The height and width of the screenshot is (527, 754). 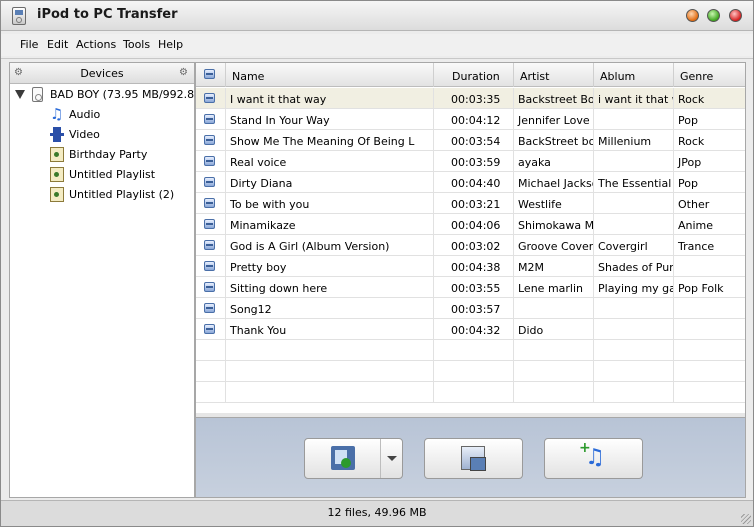 What do you see at coordinates (263, 225) in the screenshot?
I see `cell-name-text: Minamikaze` at bounding box center [263, 225].